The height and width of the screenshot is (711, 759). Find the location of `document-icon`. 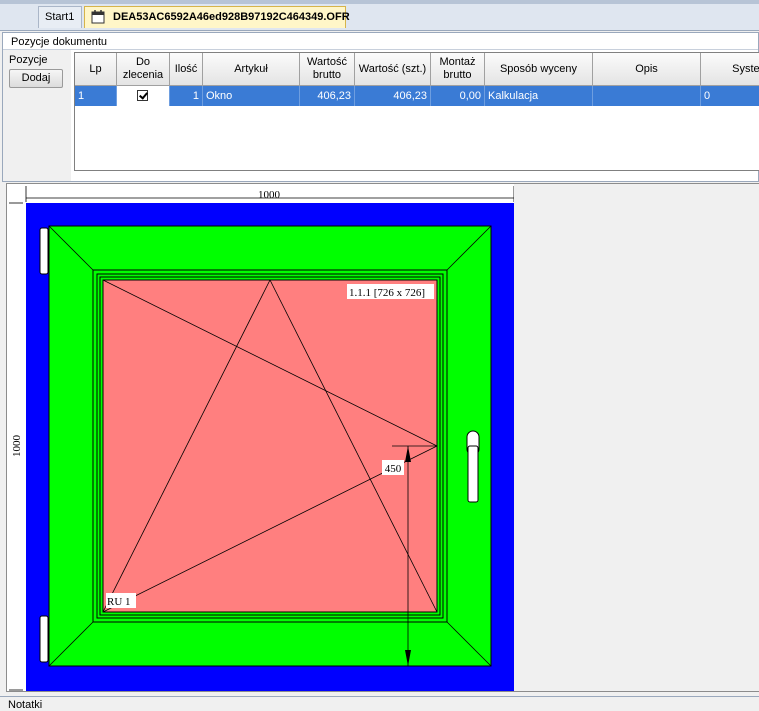

document-icon is located at coordinates (98, 17).